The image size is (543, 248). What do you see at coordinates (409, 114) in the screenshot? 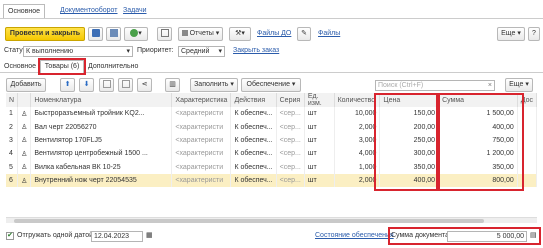
I see `row-price: 150,00` at bounding box center [409, 114].